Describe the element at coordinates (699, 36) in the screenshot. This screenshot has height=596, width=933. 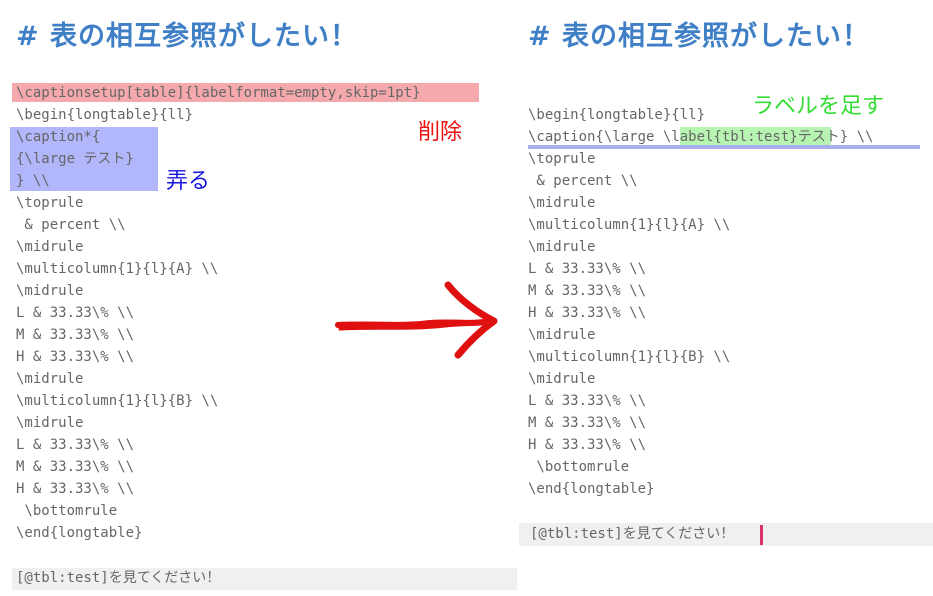
I see `right-heading: # 表の相互参照がしたい！` at that location.